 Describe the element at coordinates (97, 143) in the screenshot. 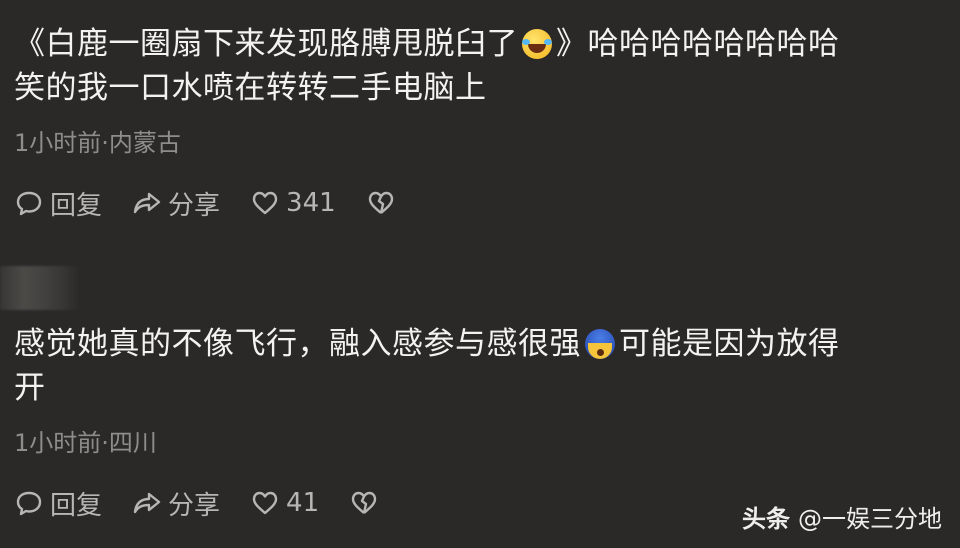

I see `comment-meta: 1小时前·内蒙古` at that location.